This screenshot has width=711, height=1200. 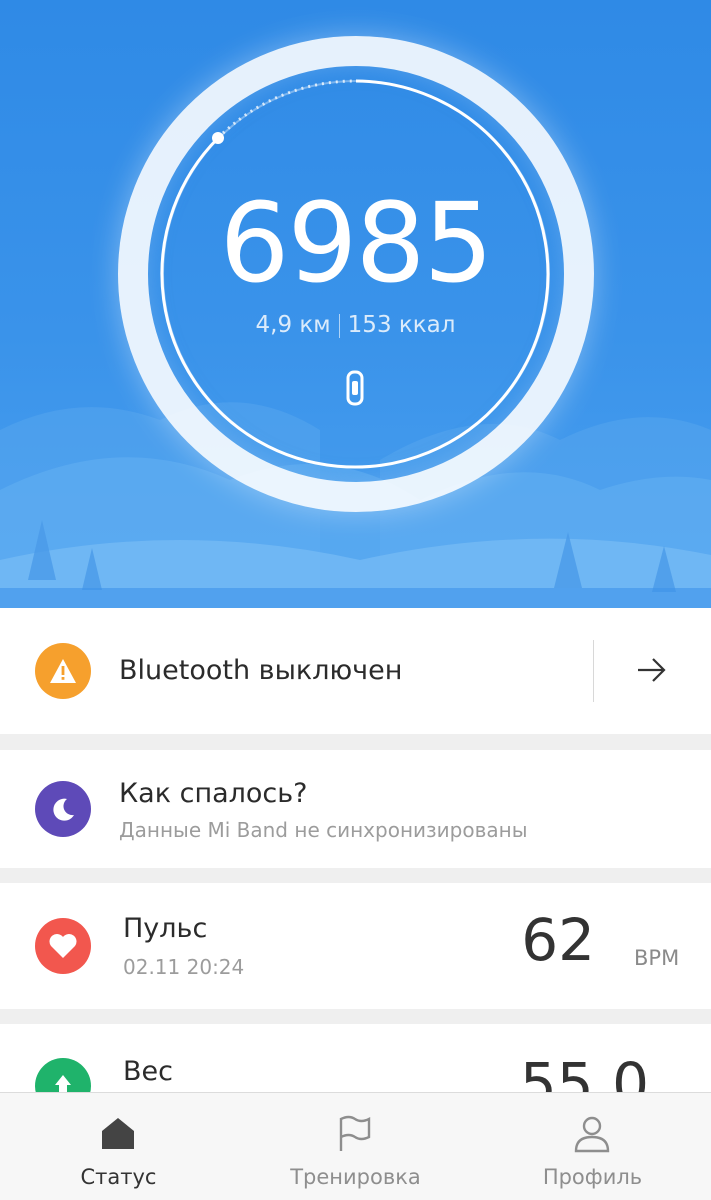 I want to click on flag-icon, so click(x=355, y=1133).